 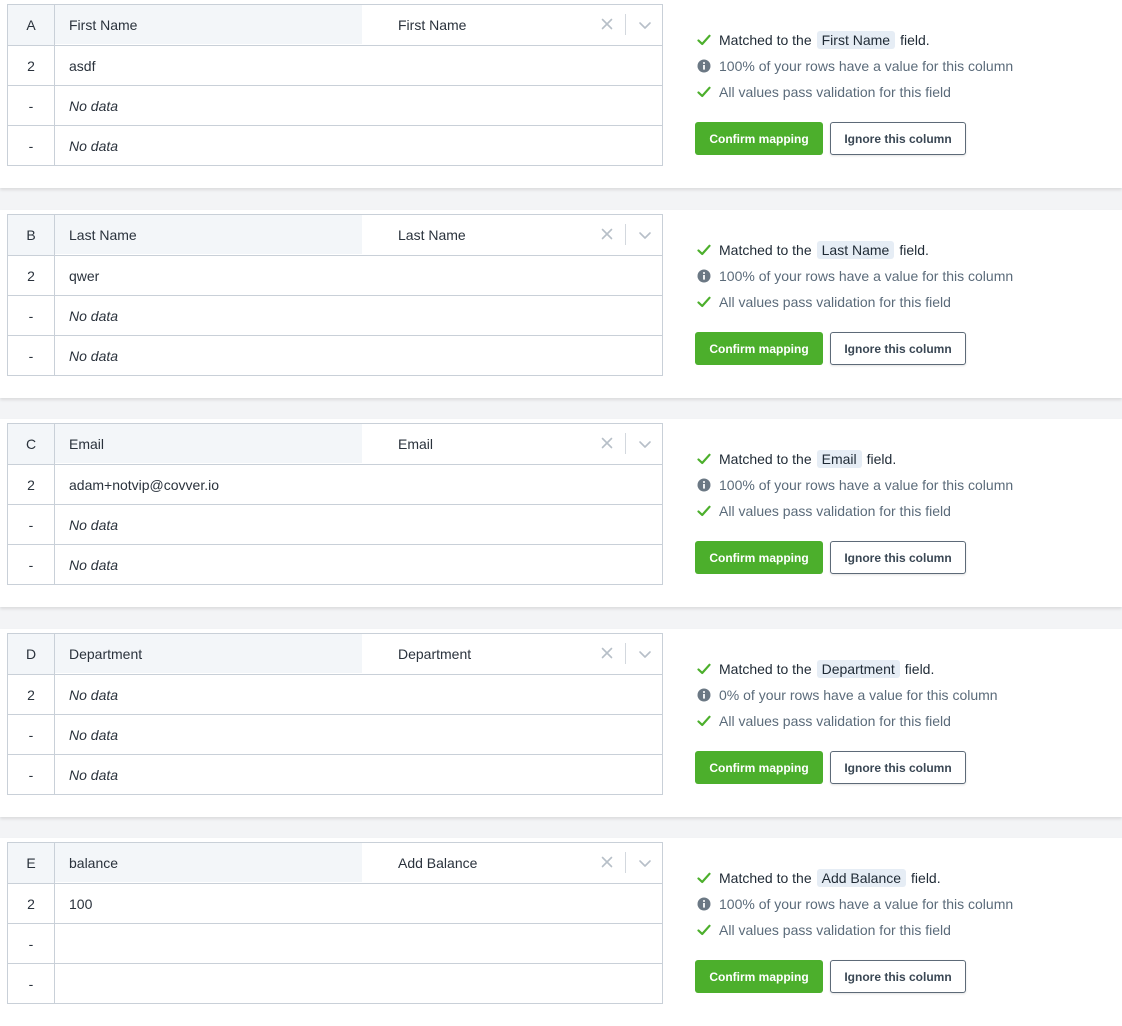 What do you see at coordinates (432, 25) in the screenshot?
I see `selected-field: First Name` at bounding box center [432, 25].